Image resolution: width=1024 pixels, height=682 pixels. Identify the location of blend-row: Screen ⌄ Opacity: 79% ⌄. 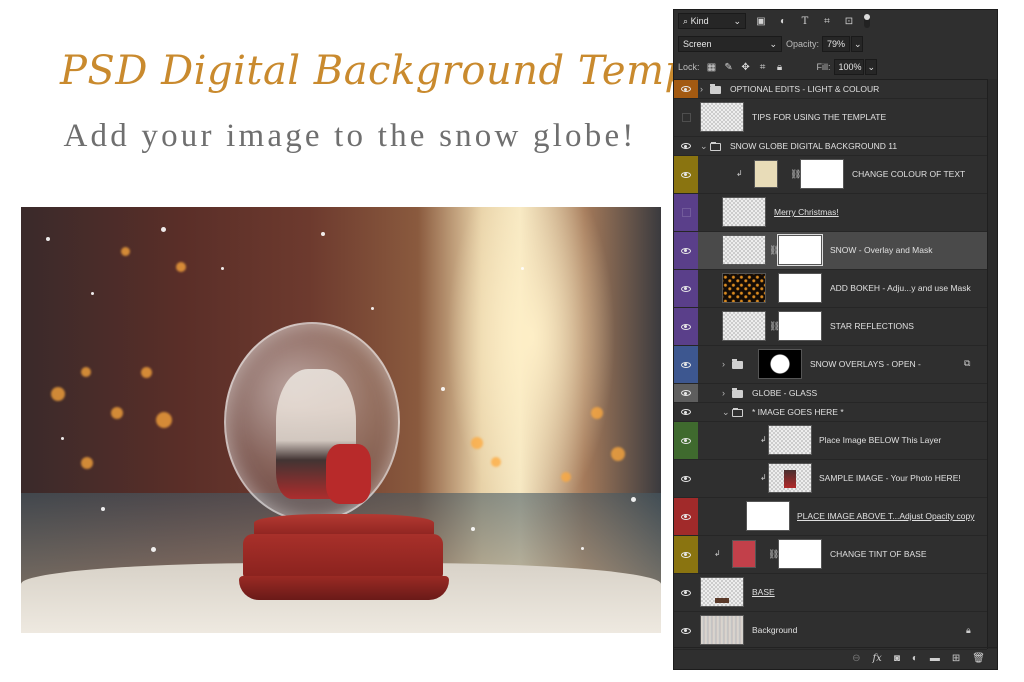
(835, 44).